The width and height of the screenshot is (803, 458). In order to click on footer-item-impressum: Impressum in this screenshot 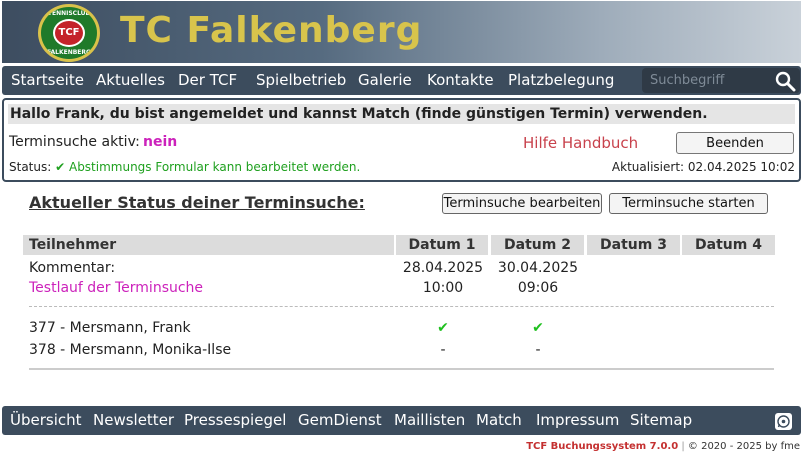, I will do `click(577, 420)`.